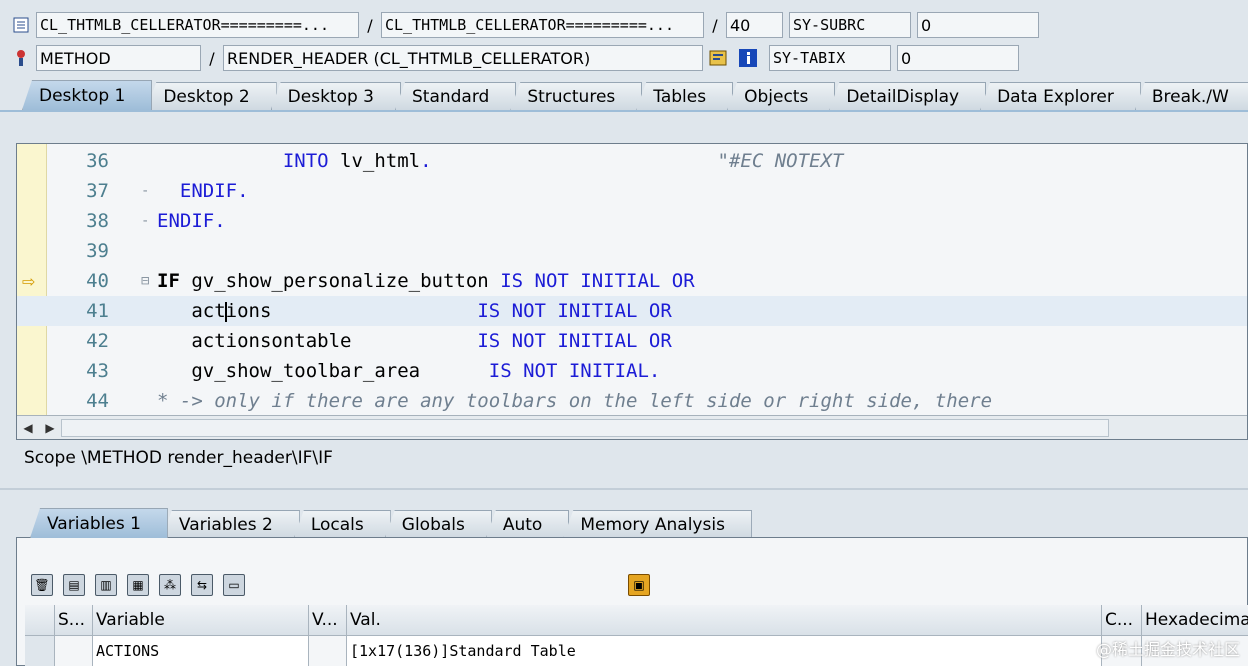 This screenshot has width=1248, height=666. I want to click on select-all-cell, so click(40, 620).